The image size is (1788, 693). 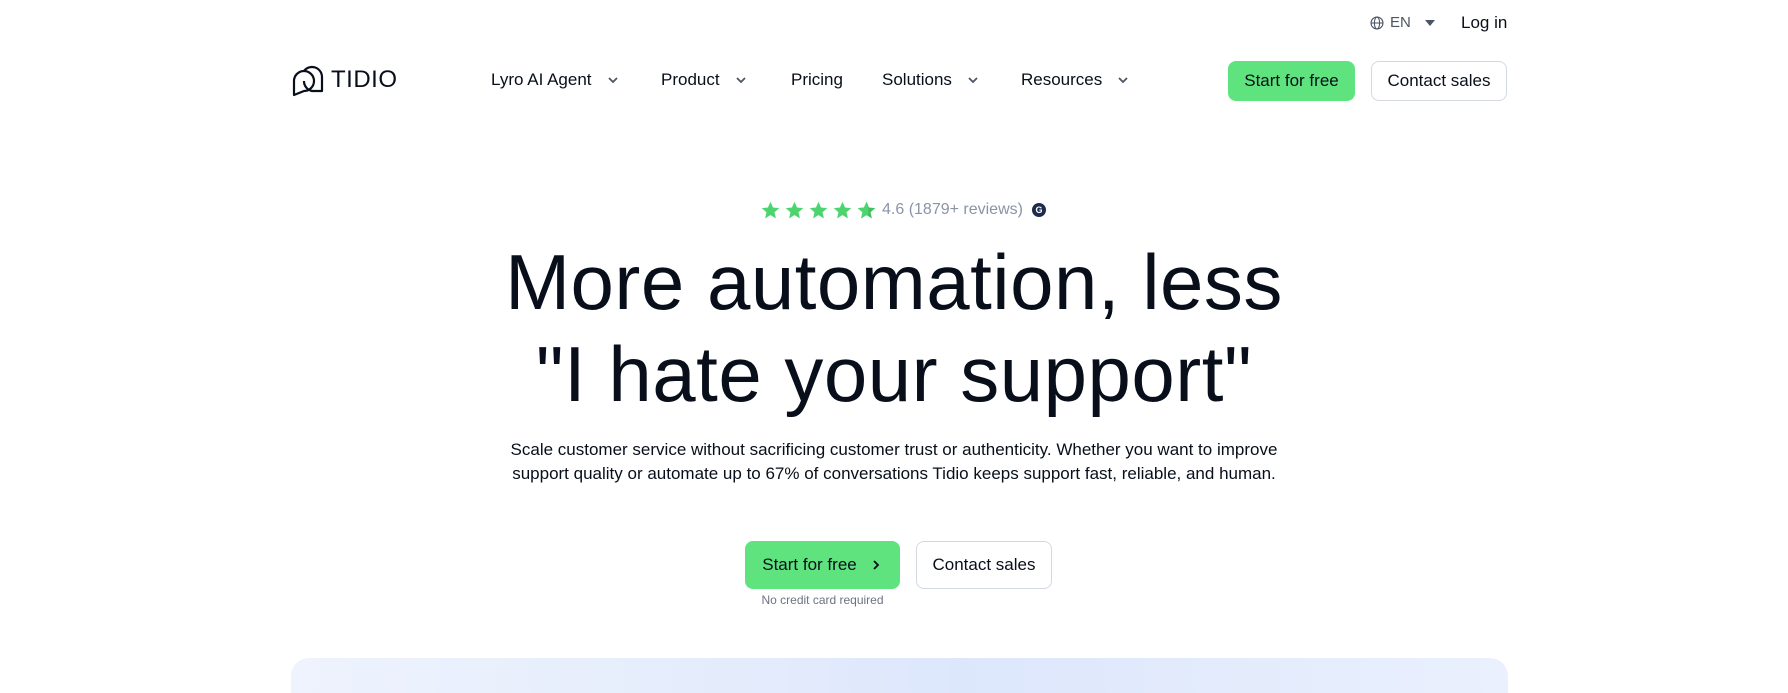 What do you see at coordinates (364, 79) in the screenshot?
I see `logo-text: TIDIO` at bounding box center [364, 79].